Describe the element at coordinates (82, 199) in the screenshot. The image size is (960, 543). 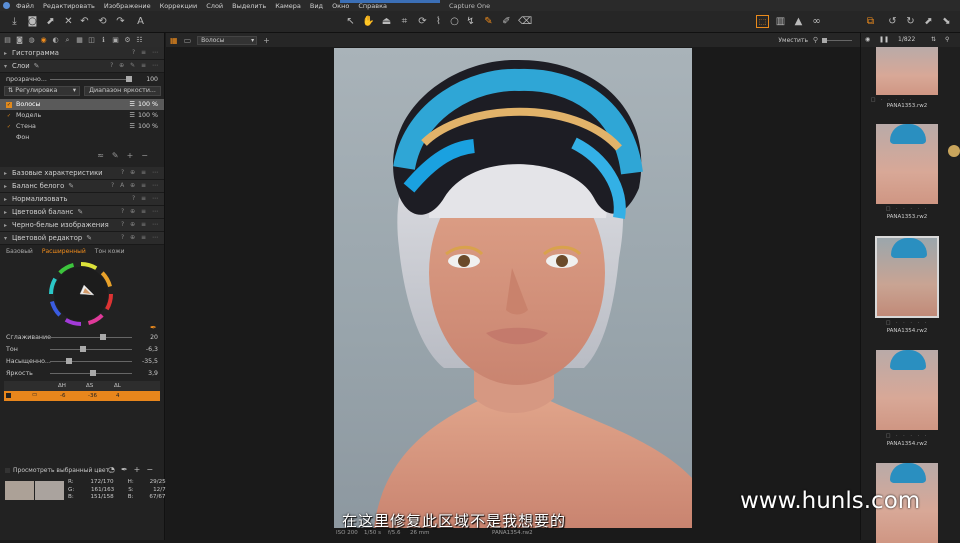
I see `normalize-header: ▸ Нормализовать? ≡ ⋯` at that location.